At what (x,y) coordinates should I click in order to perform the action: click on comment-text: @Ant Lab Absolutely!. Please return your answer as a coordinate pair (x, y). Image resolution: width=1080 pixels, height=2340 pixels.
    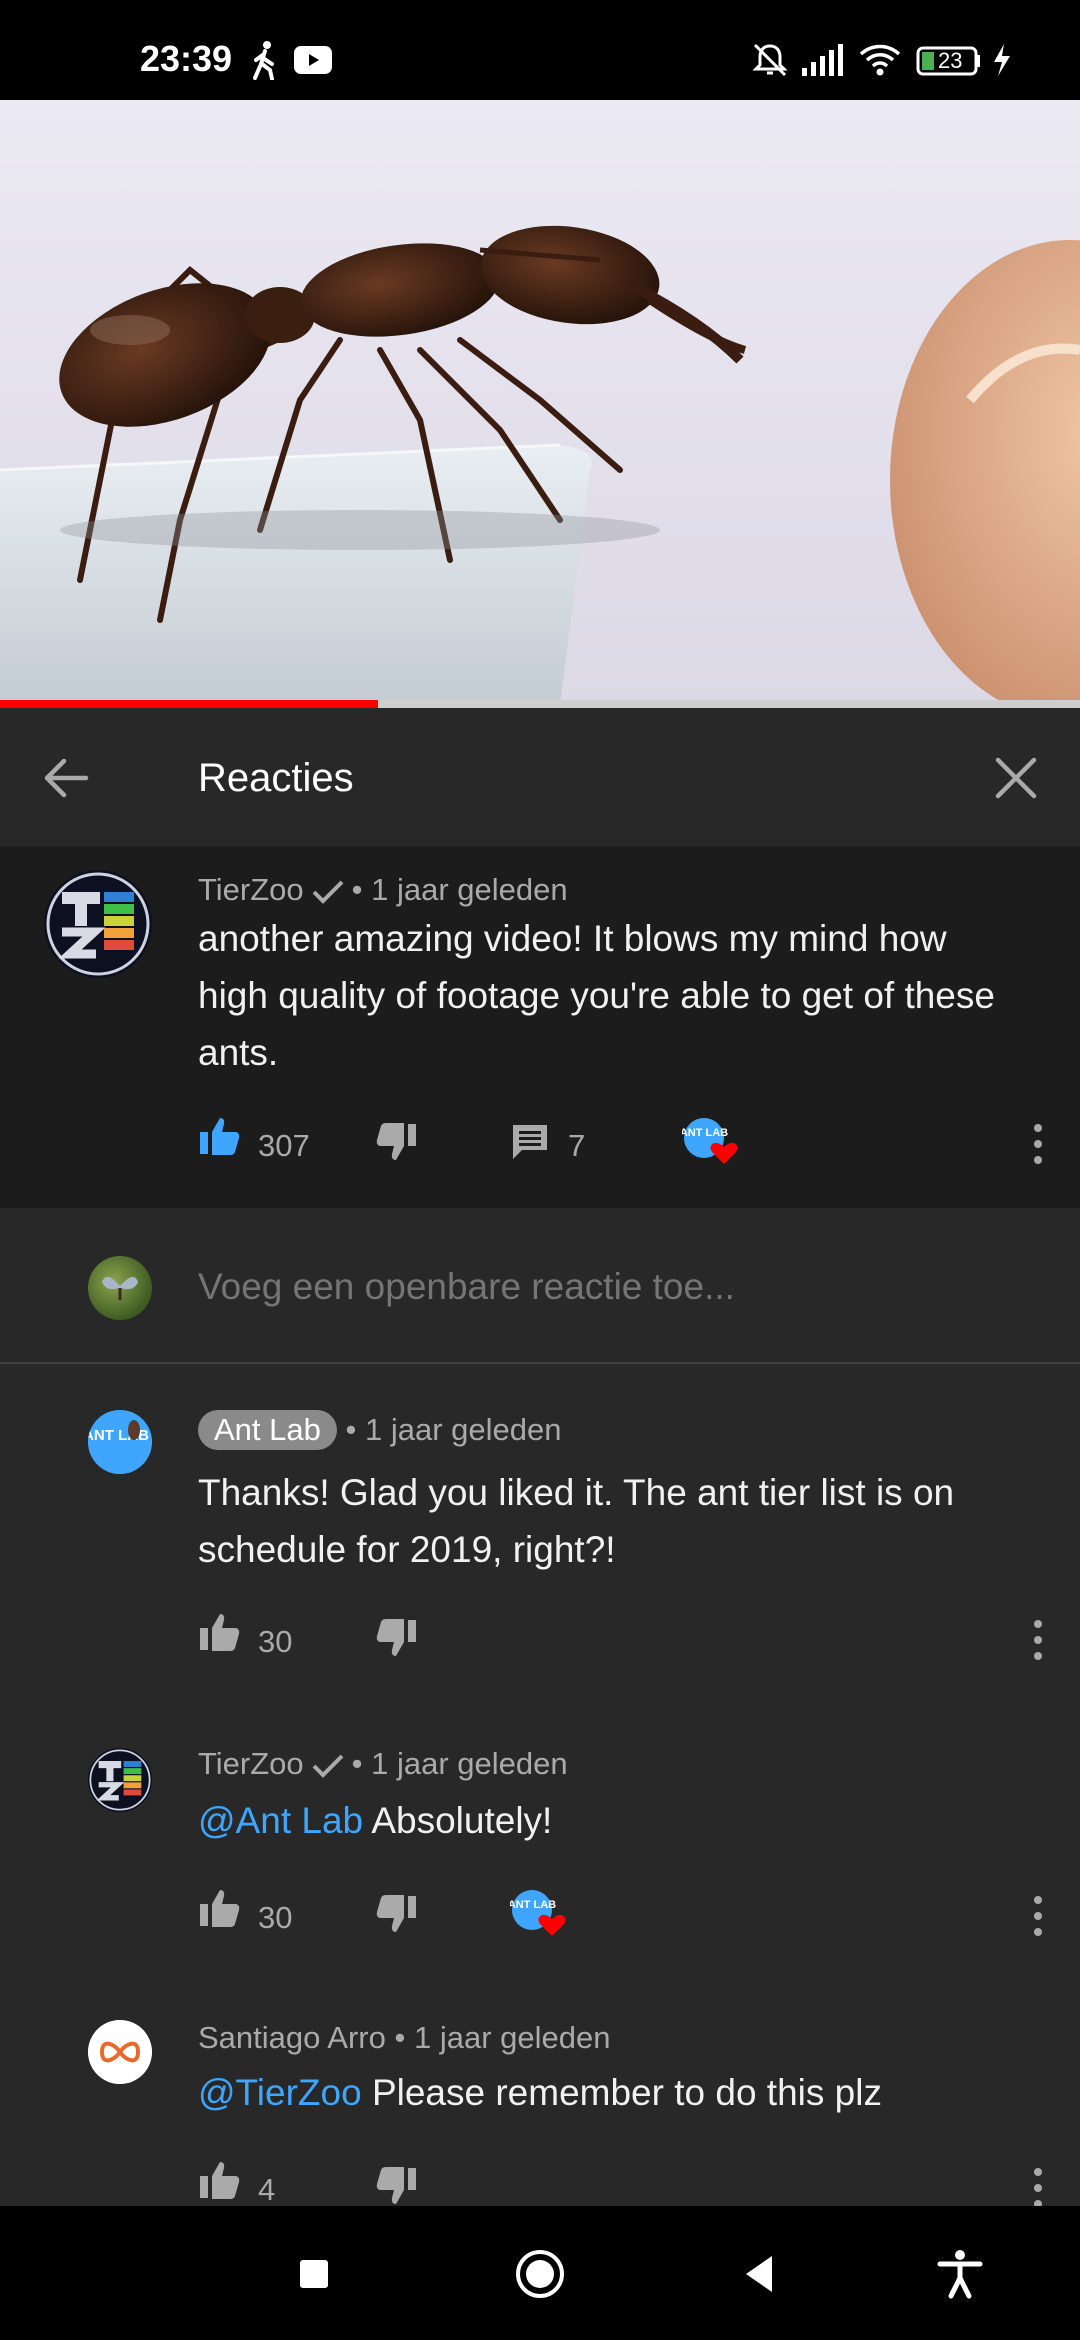
    Looking at the image, I should click on (608, 1820).